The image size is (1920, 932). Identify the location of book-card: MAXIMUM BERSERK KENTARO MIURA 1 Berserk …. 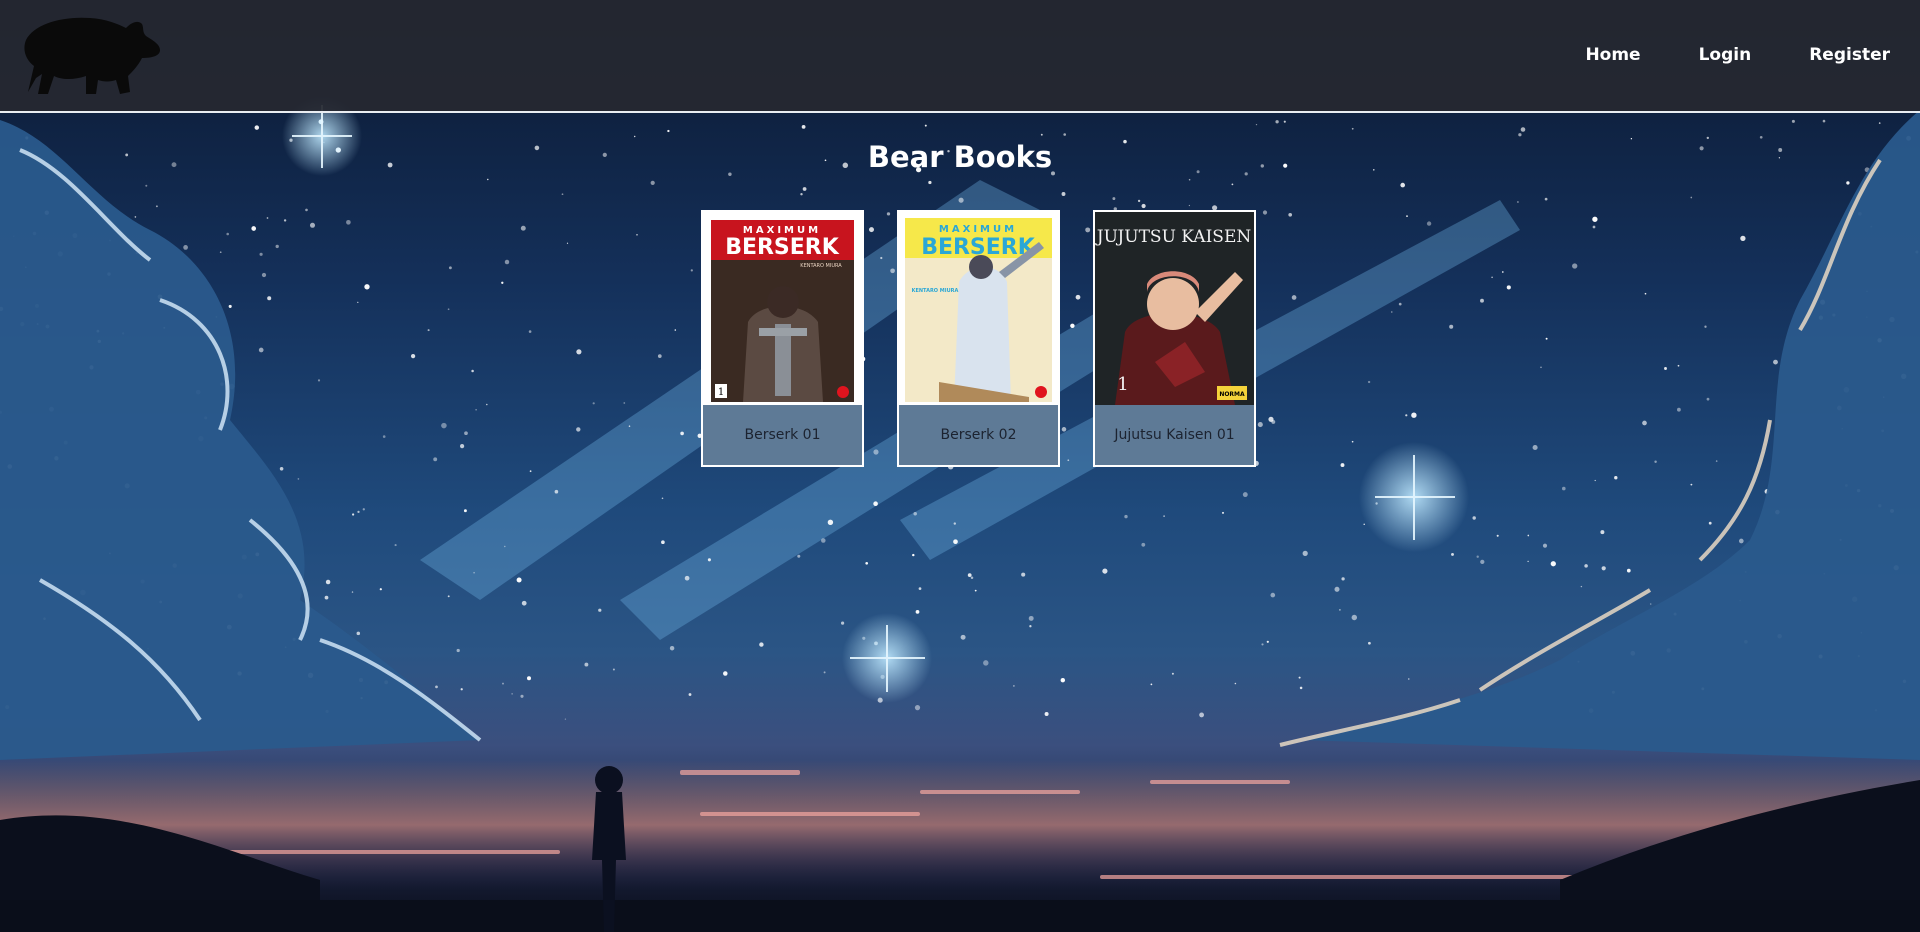
(782, 338).